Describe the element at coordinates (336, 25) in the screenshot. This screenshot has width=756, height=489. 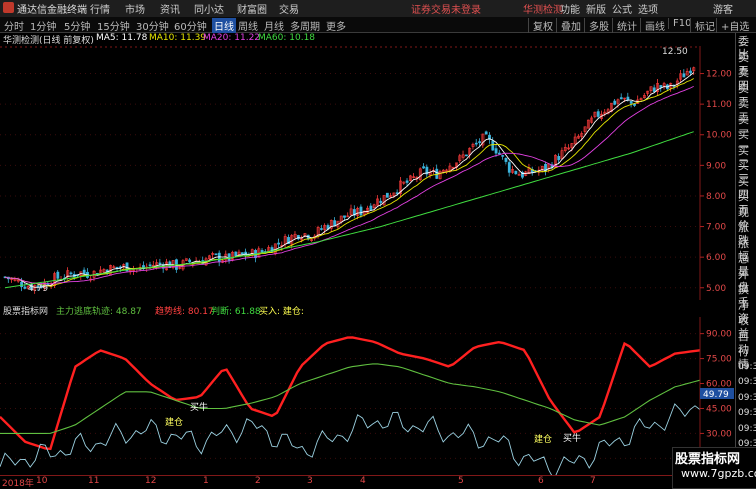
I see `period-more: 更多` at that location.